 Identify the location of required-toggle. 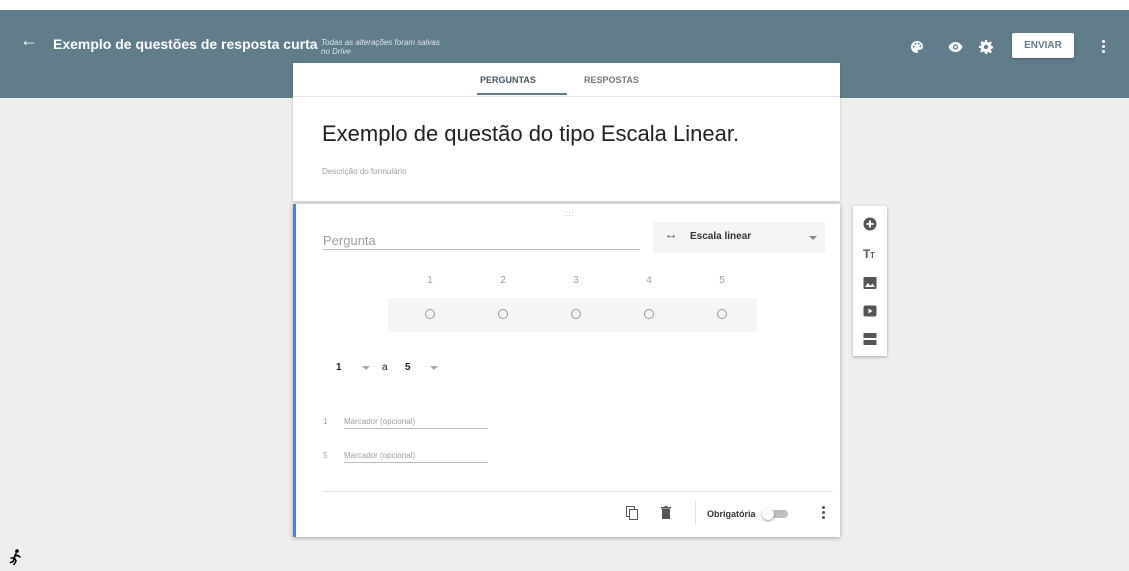
(775, 514).